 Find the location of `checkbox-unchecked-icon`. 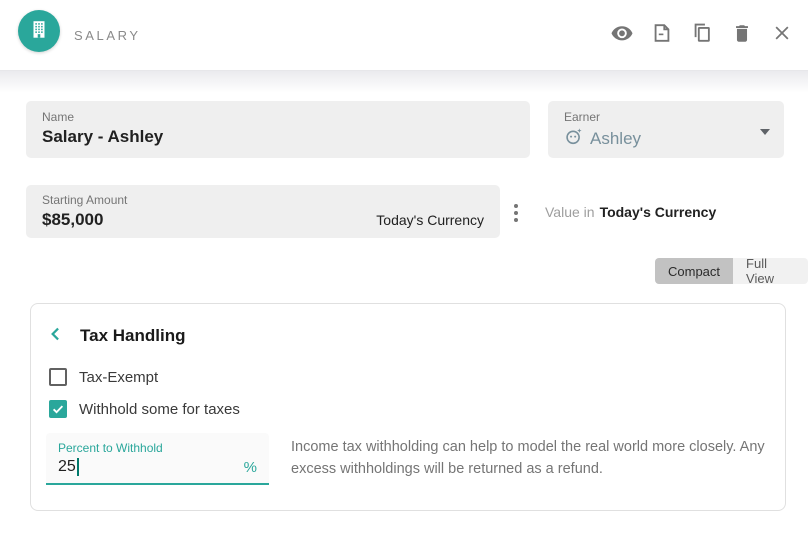

checkbox-unchecked-icon is located at coordinates (58, 377).